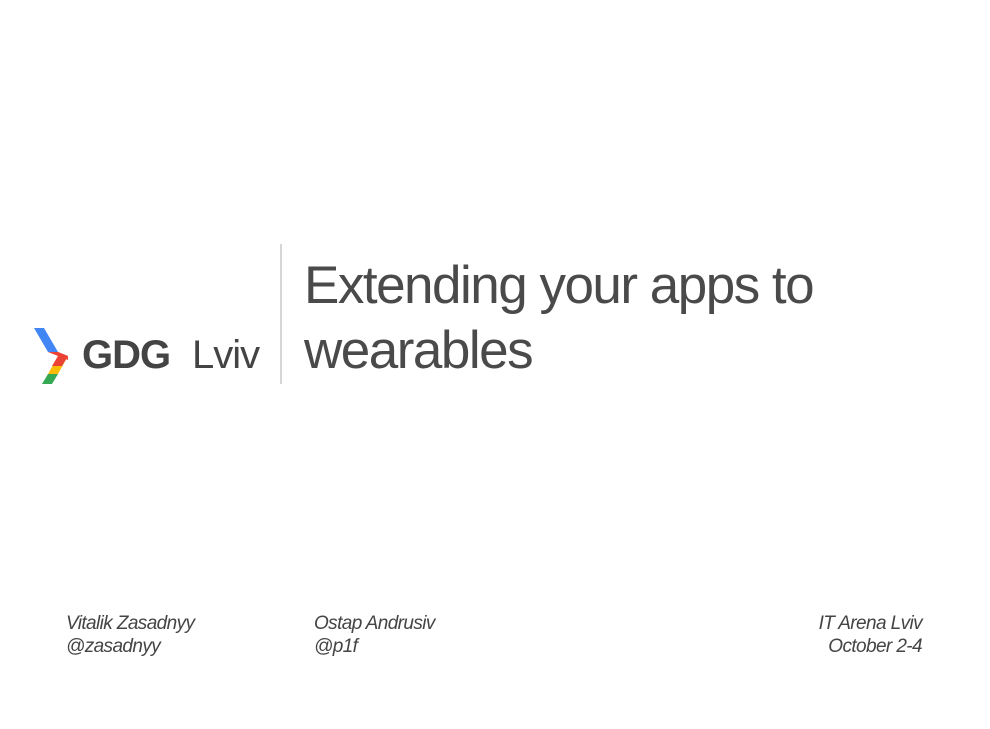 The image size is (990, 729). I want to click on gdg-lviv-logo: GDG Lviv, so click(152, 356).